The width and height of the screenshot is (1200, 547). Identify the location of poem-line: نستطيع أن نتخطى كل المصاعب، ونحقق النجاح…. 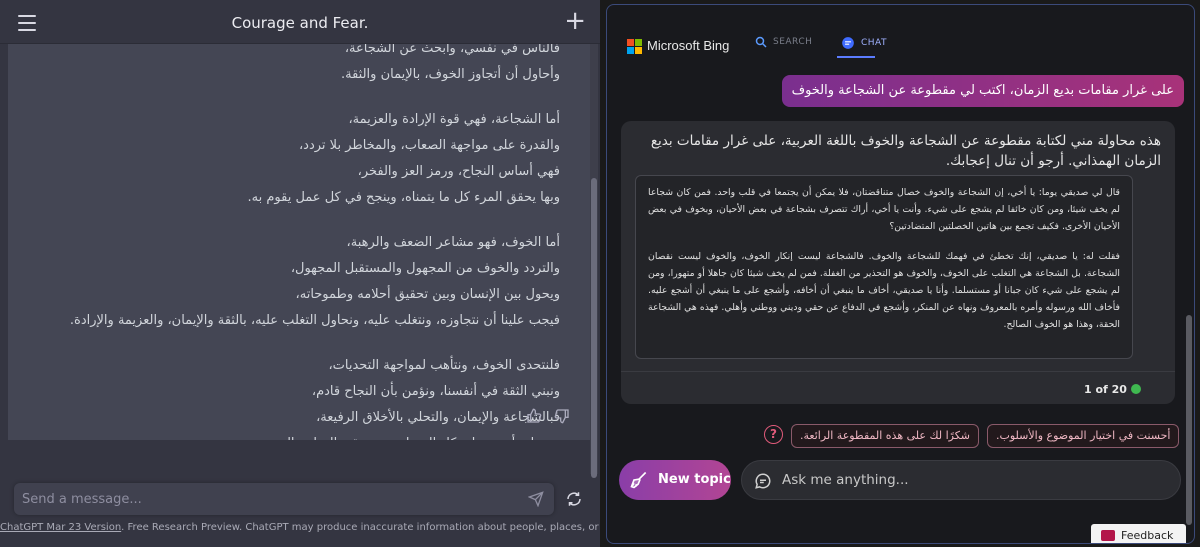
(300, 435).